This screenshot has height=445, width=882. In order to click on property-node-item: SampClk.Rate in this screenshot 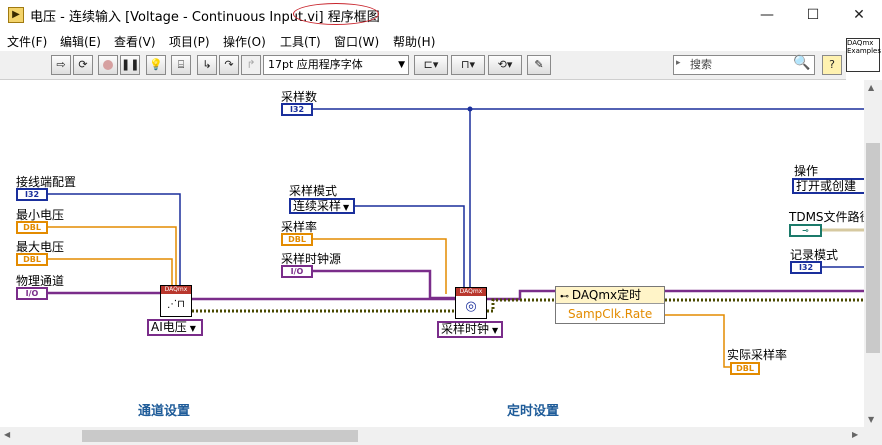, I will do `click(610, 314)`.